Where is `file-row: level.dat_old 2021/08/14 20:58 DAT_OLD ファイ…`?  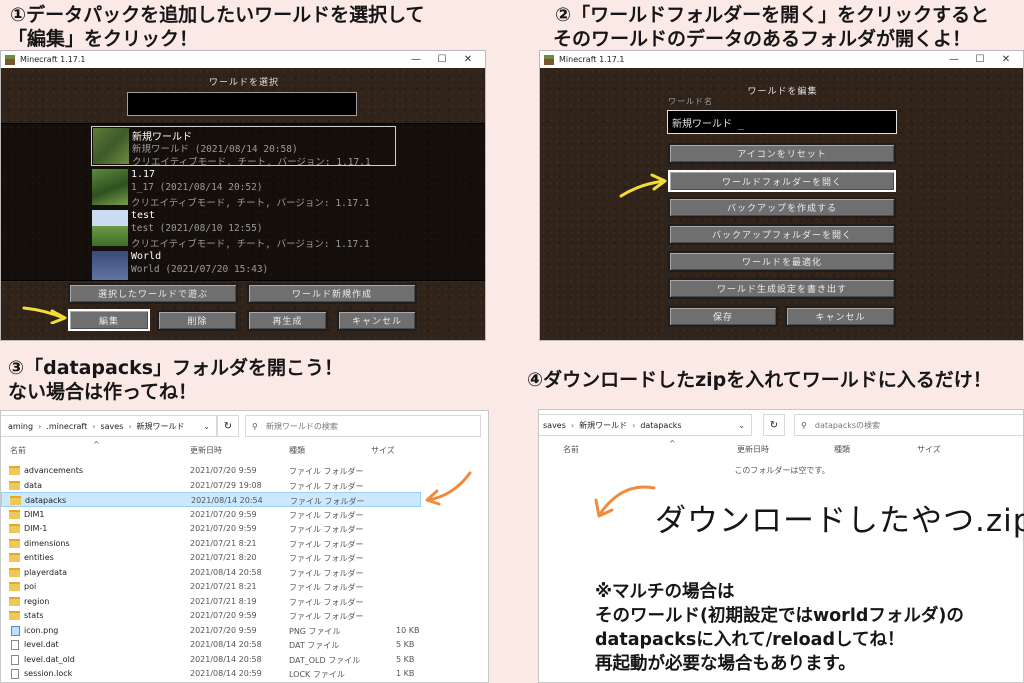 file-row: level.dat_old 2021/08/14 20:58 DAT_OLD ファイ… is located at coordinates (211, 659).